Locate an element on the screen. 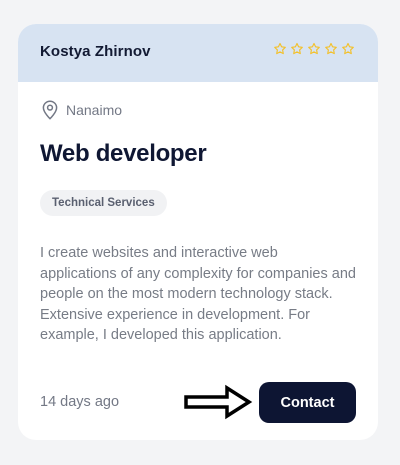  posted-date: 14 days ago is located at coordinates (80, 402).